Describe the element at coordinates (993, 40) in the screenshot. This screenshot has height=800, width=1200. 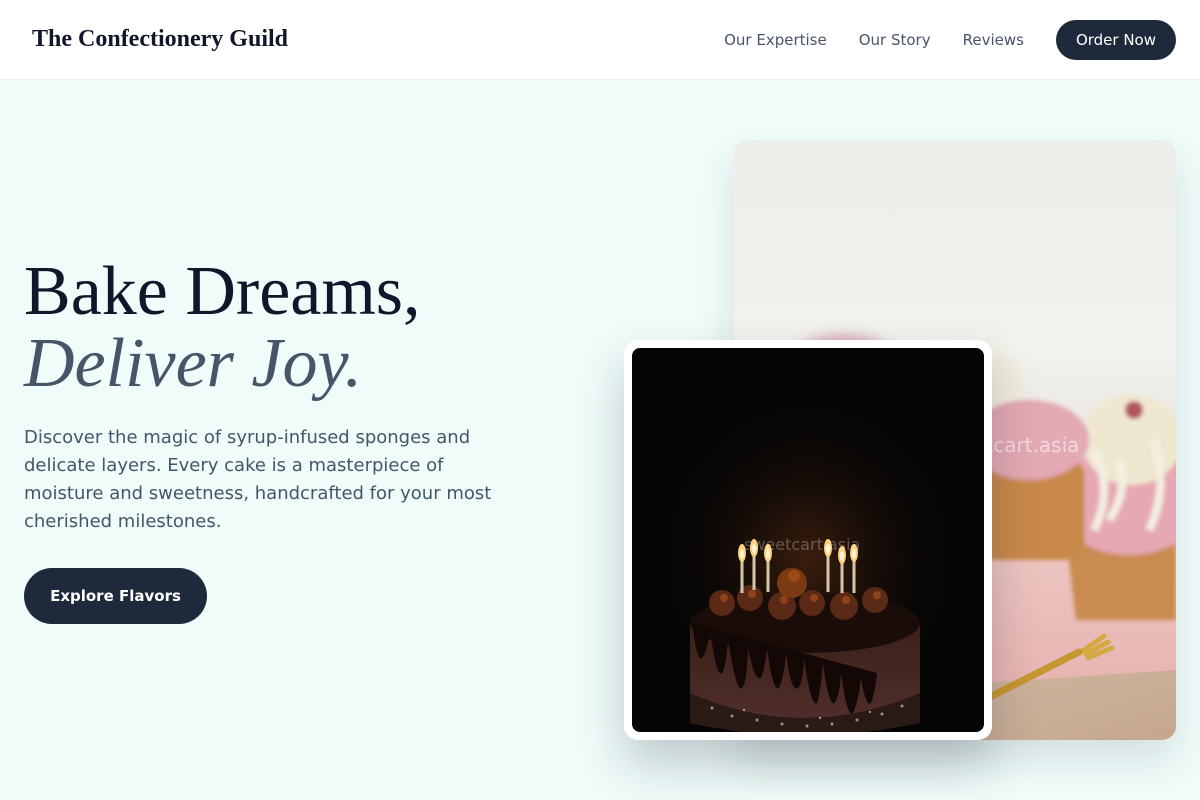
I see `nav-link-reviews: Reviews` at that location.